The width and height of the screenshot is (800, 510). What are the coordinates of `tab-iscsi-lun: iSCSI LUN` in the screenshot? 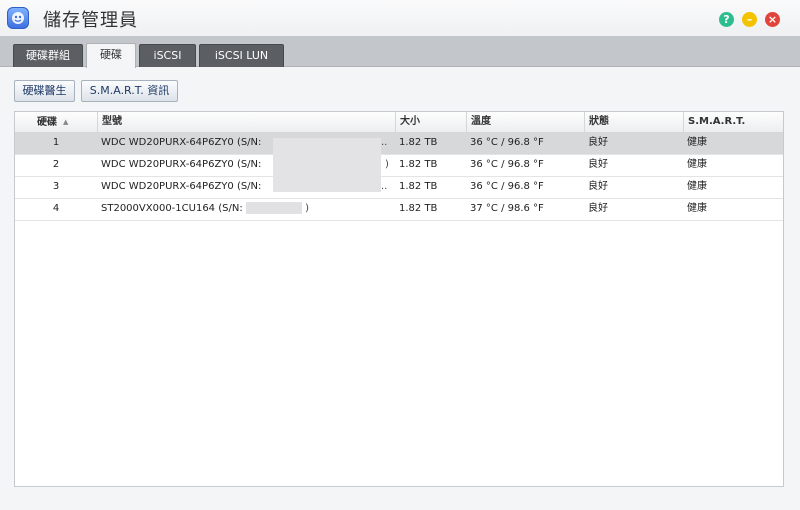 It's located at (241, 55).